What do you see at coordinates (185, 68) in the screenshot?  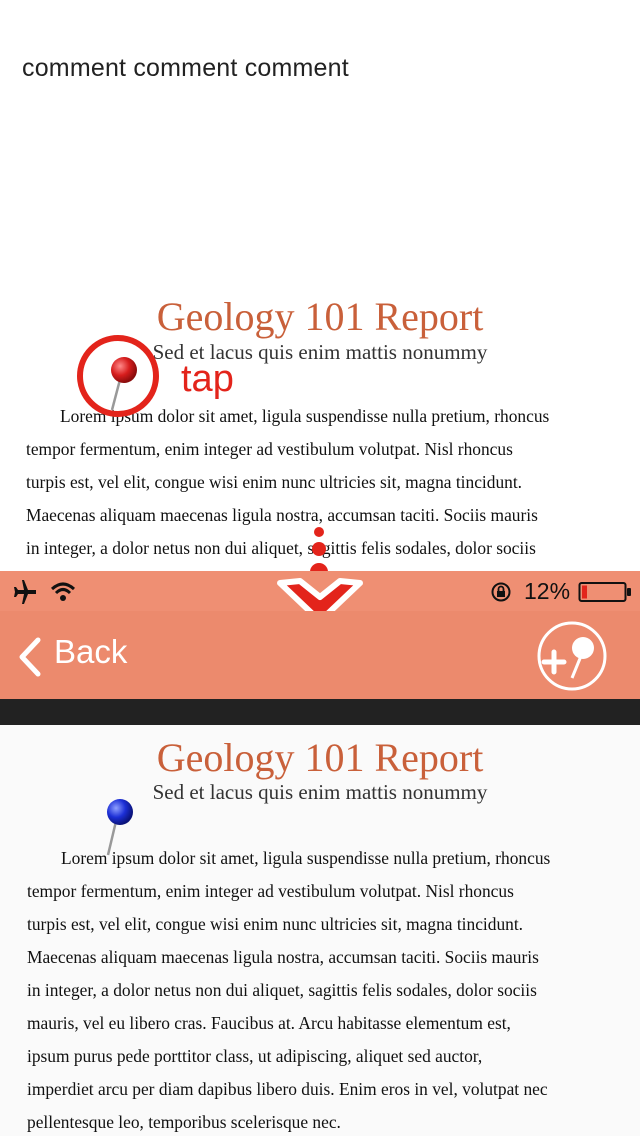 I see `comment-text: comment comment comment` at bounding box center [185, 68].